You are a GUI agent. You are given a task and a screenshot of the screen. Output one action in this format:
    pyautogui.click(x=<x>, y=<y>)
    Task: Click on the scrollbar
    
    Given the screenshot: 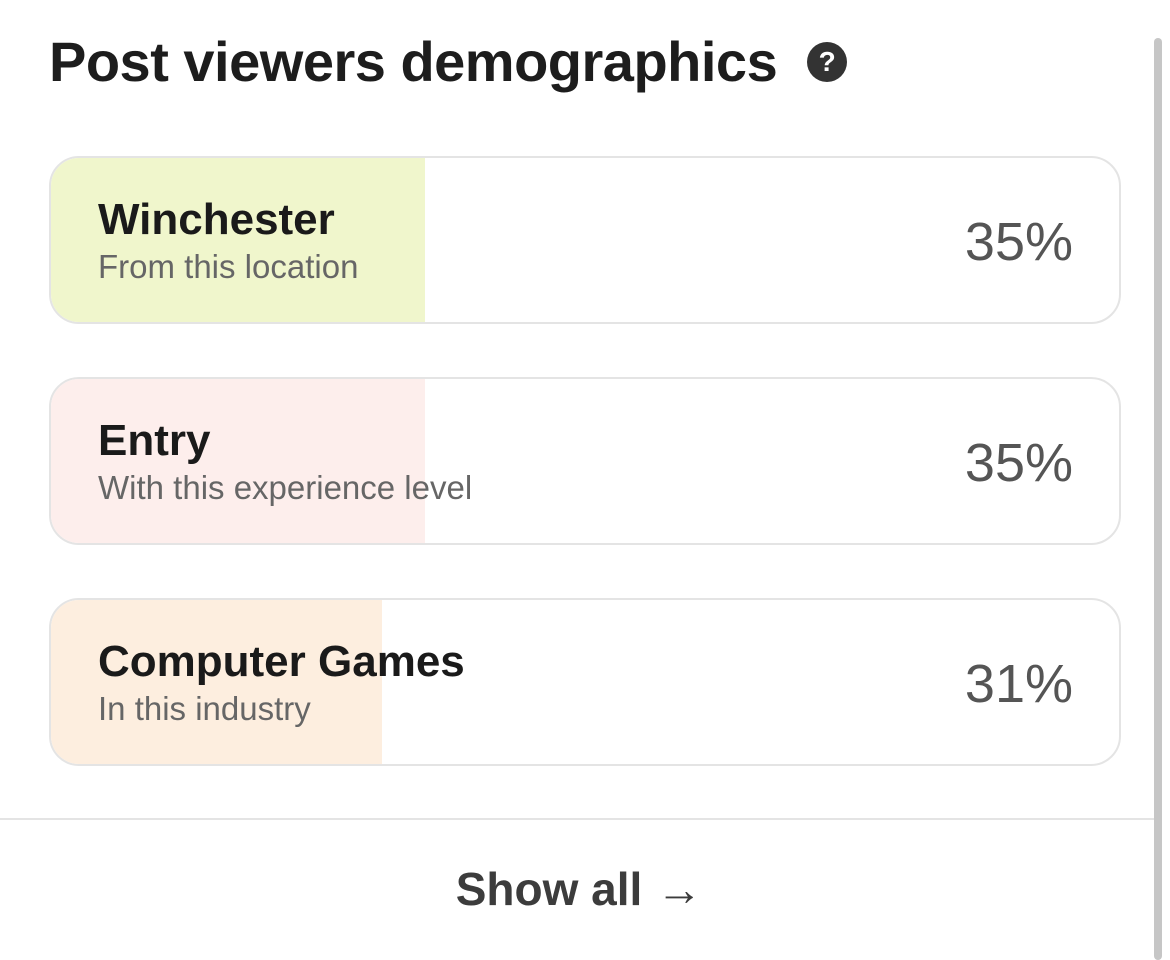 What is the action you would take?
    pyautogui.click(x=1158, y=499)
    